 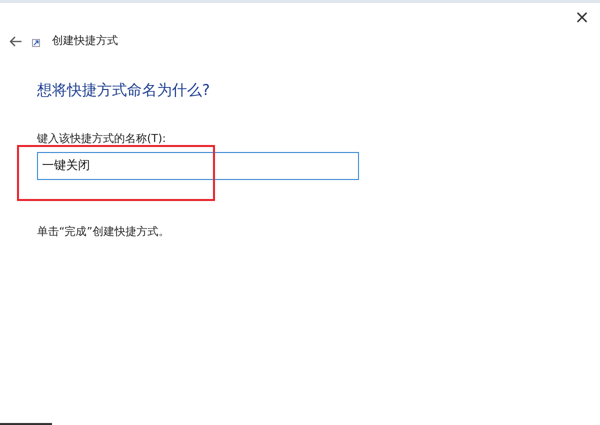 What do you see at coordinates (124, 90) in the screenshot?
I see `page-heading: 想将快捷方式命名为什么?` at bounding box center [124, 90].